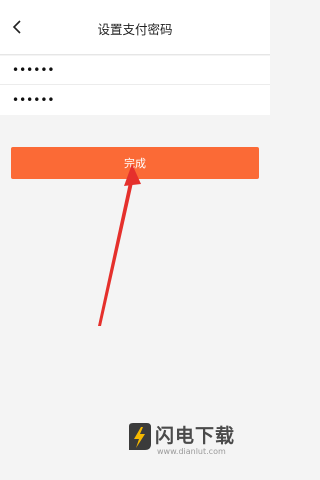 The image size is (320, 480). Describe the element at coordinates (135, 100) in the screenshot. I see `confirm-password-input: ••••••` at that location.